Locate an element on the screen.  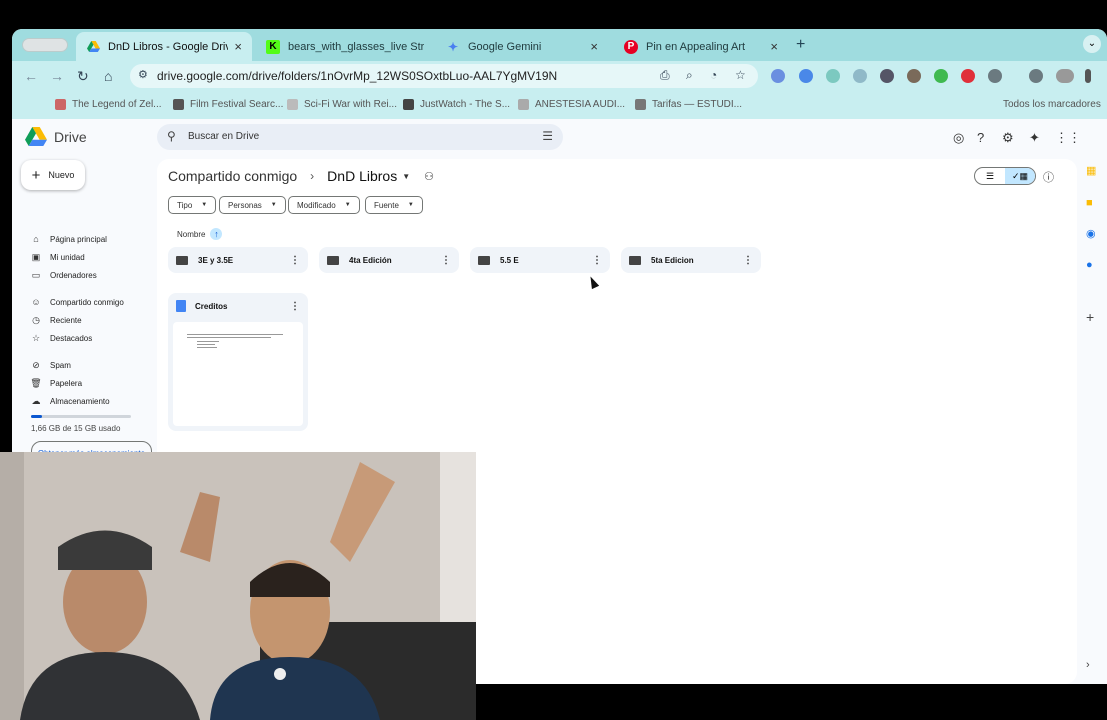
search-input: Buscar en Drive is located at coordinates (223, 136).